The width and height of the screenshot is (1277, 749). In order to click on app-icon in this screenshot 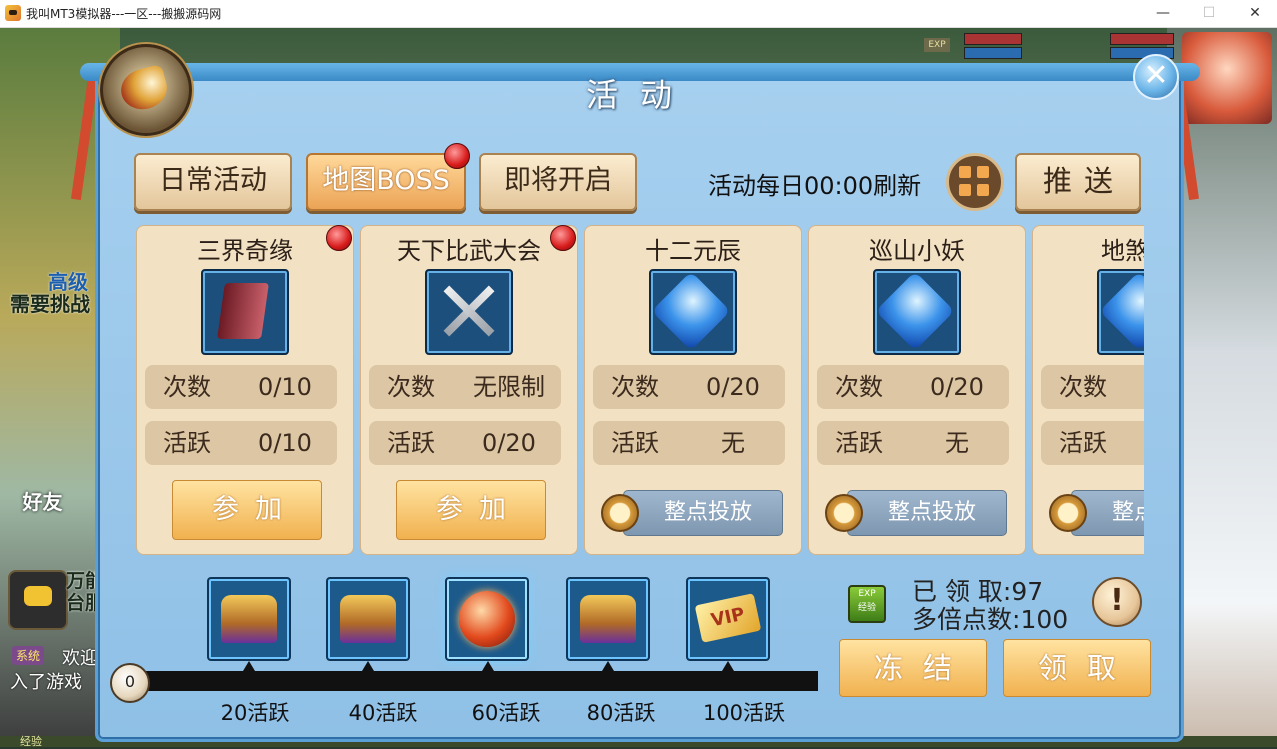, I will do `click(13, 13)`.